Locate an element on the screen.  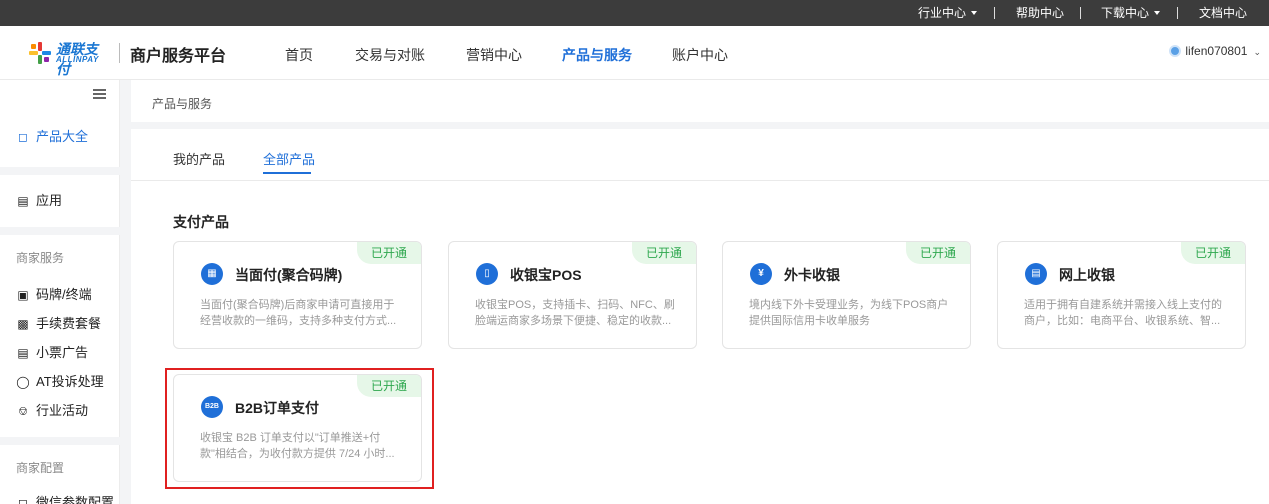
group-merchant-services: 商家服务 is located at coordinates (40, 258).